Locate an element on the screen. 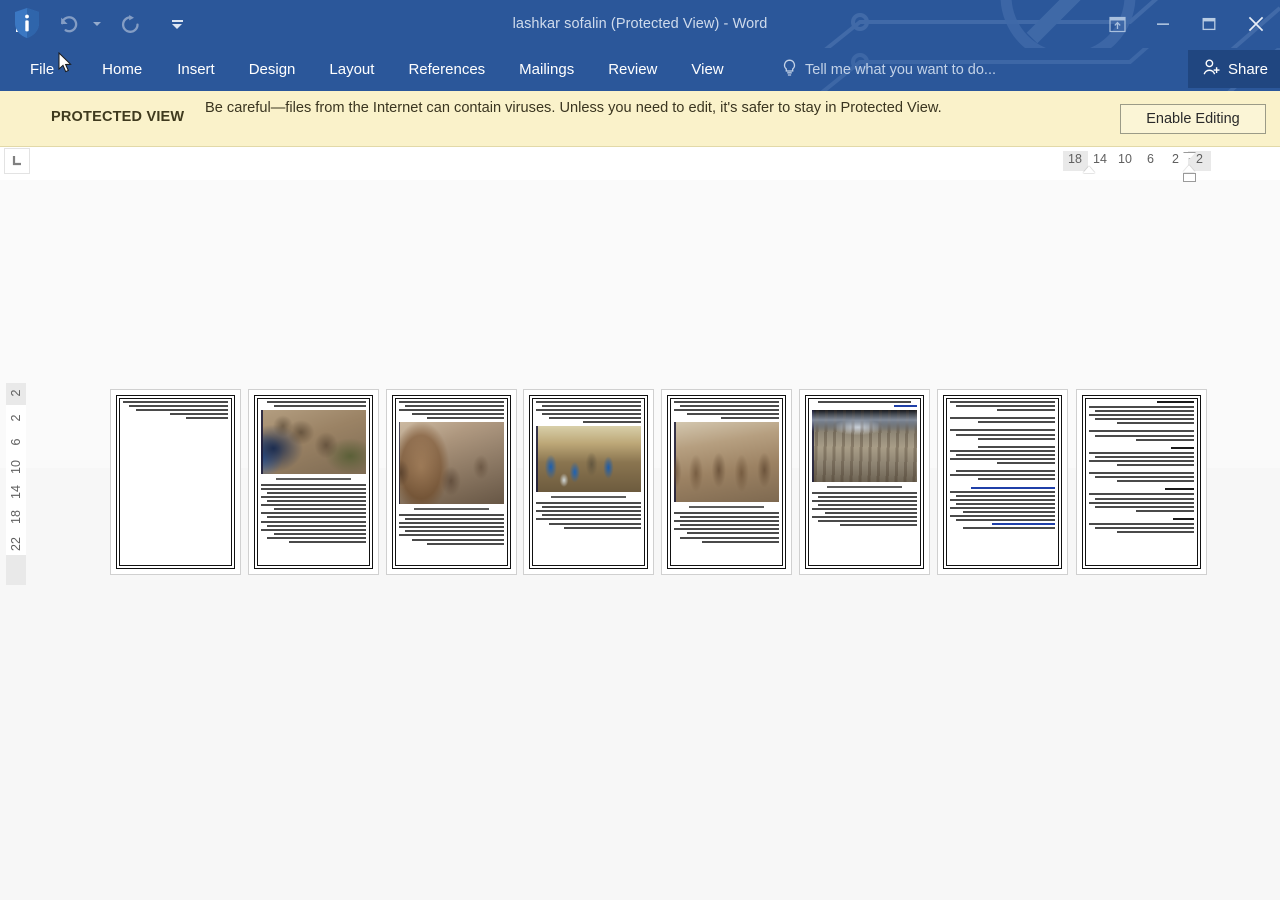 The width and height of the screenshot is (1280, 900). vruler-tick-14: 14 is located at coordinates (16, 492).